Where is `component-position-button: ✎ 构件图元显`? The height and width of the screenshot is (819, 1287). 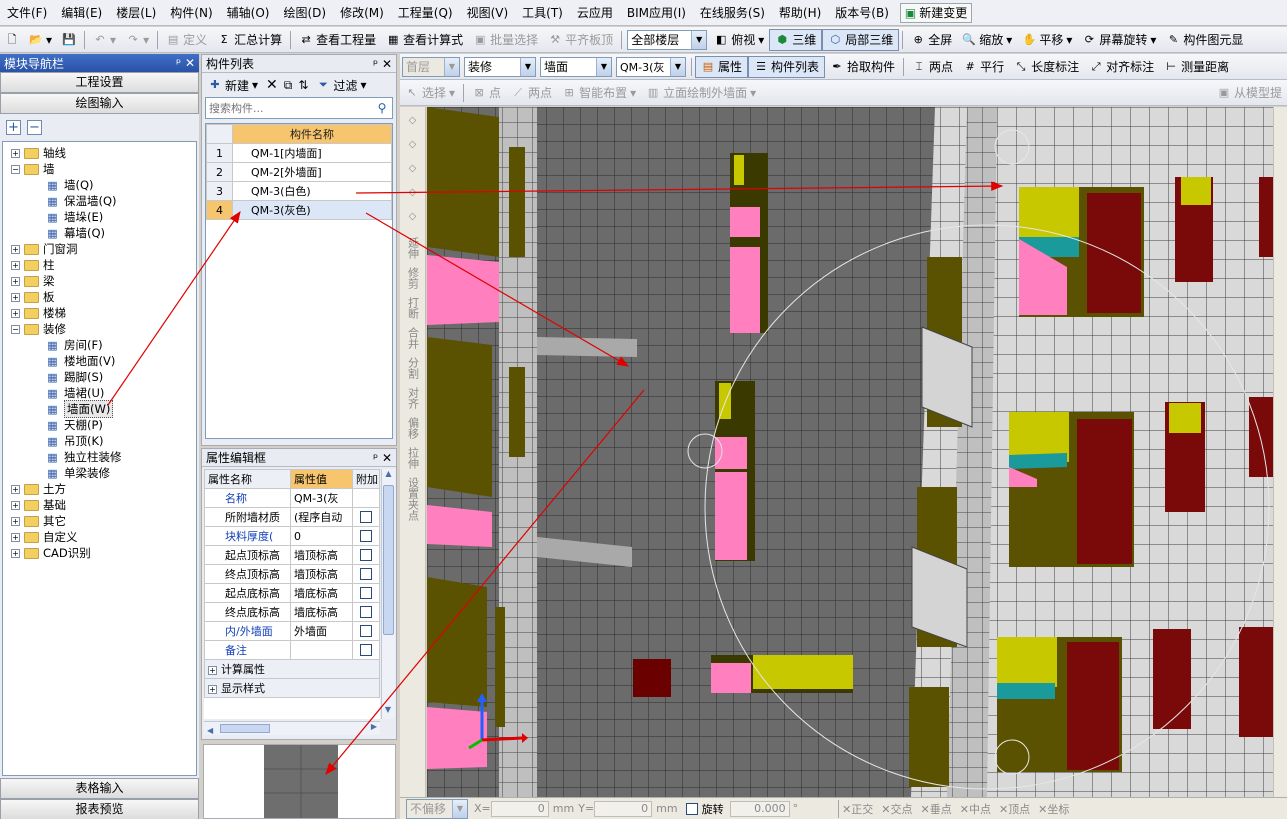
component-position-button: ✎ 构件图元显 is located at coordinates (1204, 40).